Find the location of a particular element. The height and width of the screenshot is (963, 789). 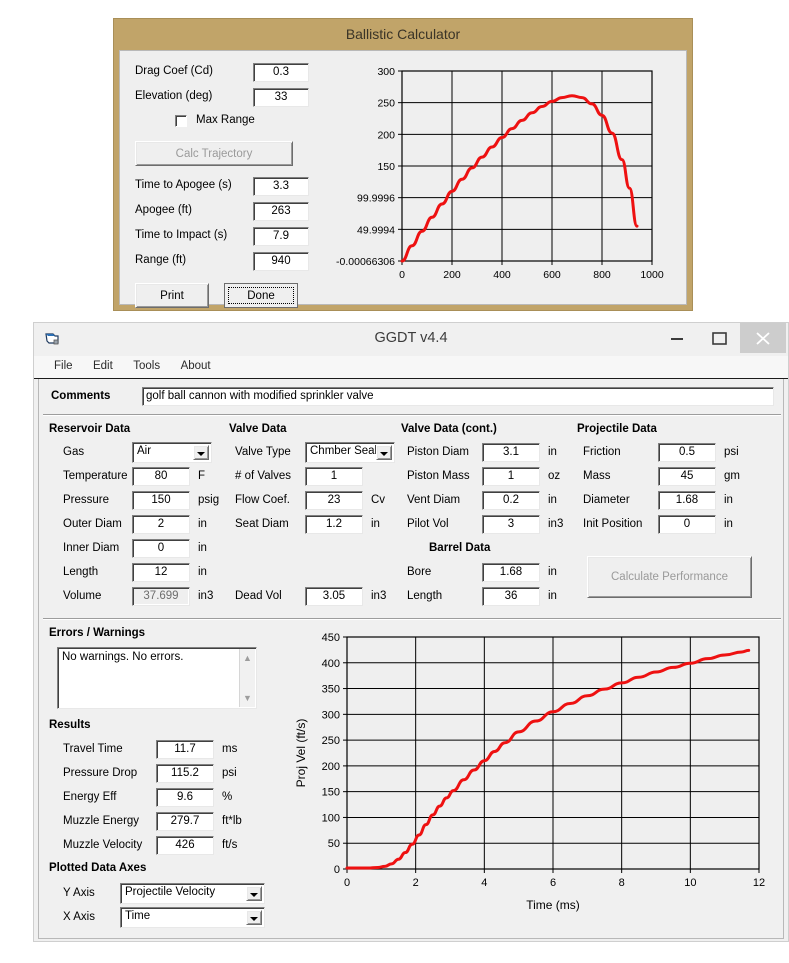

svg-text: 300 is located at coordinates (331, 715).